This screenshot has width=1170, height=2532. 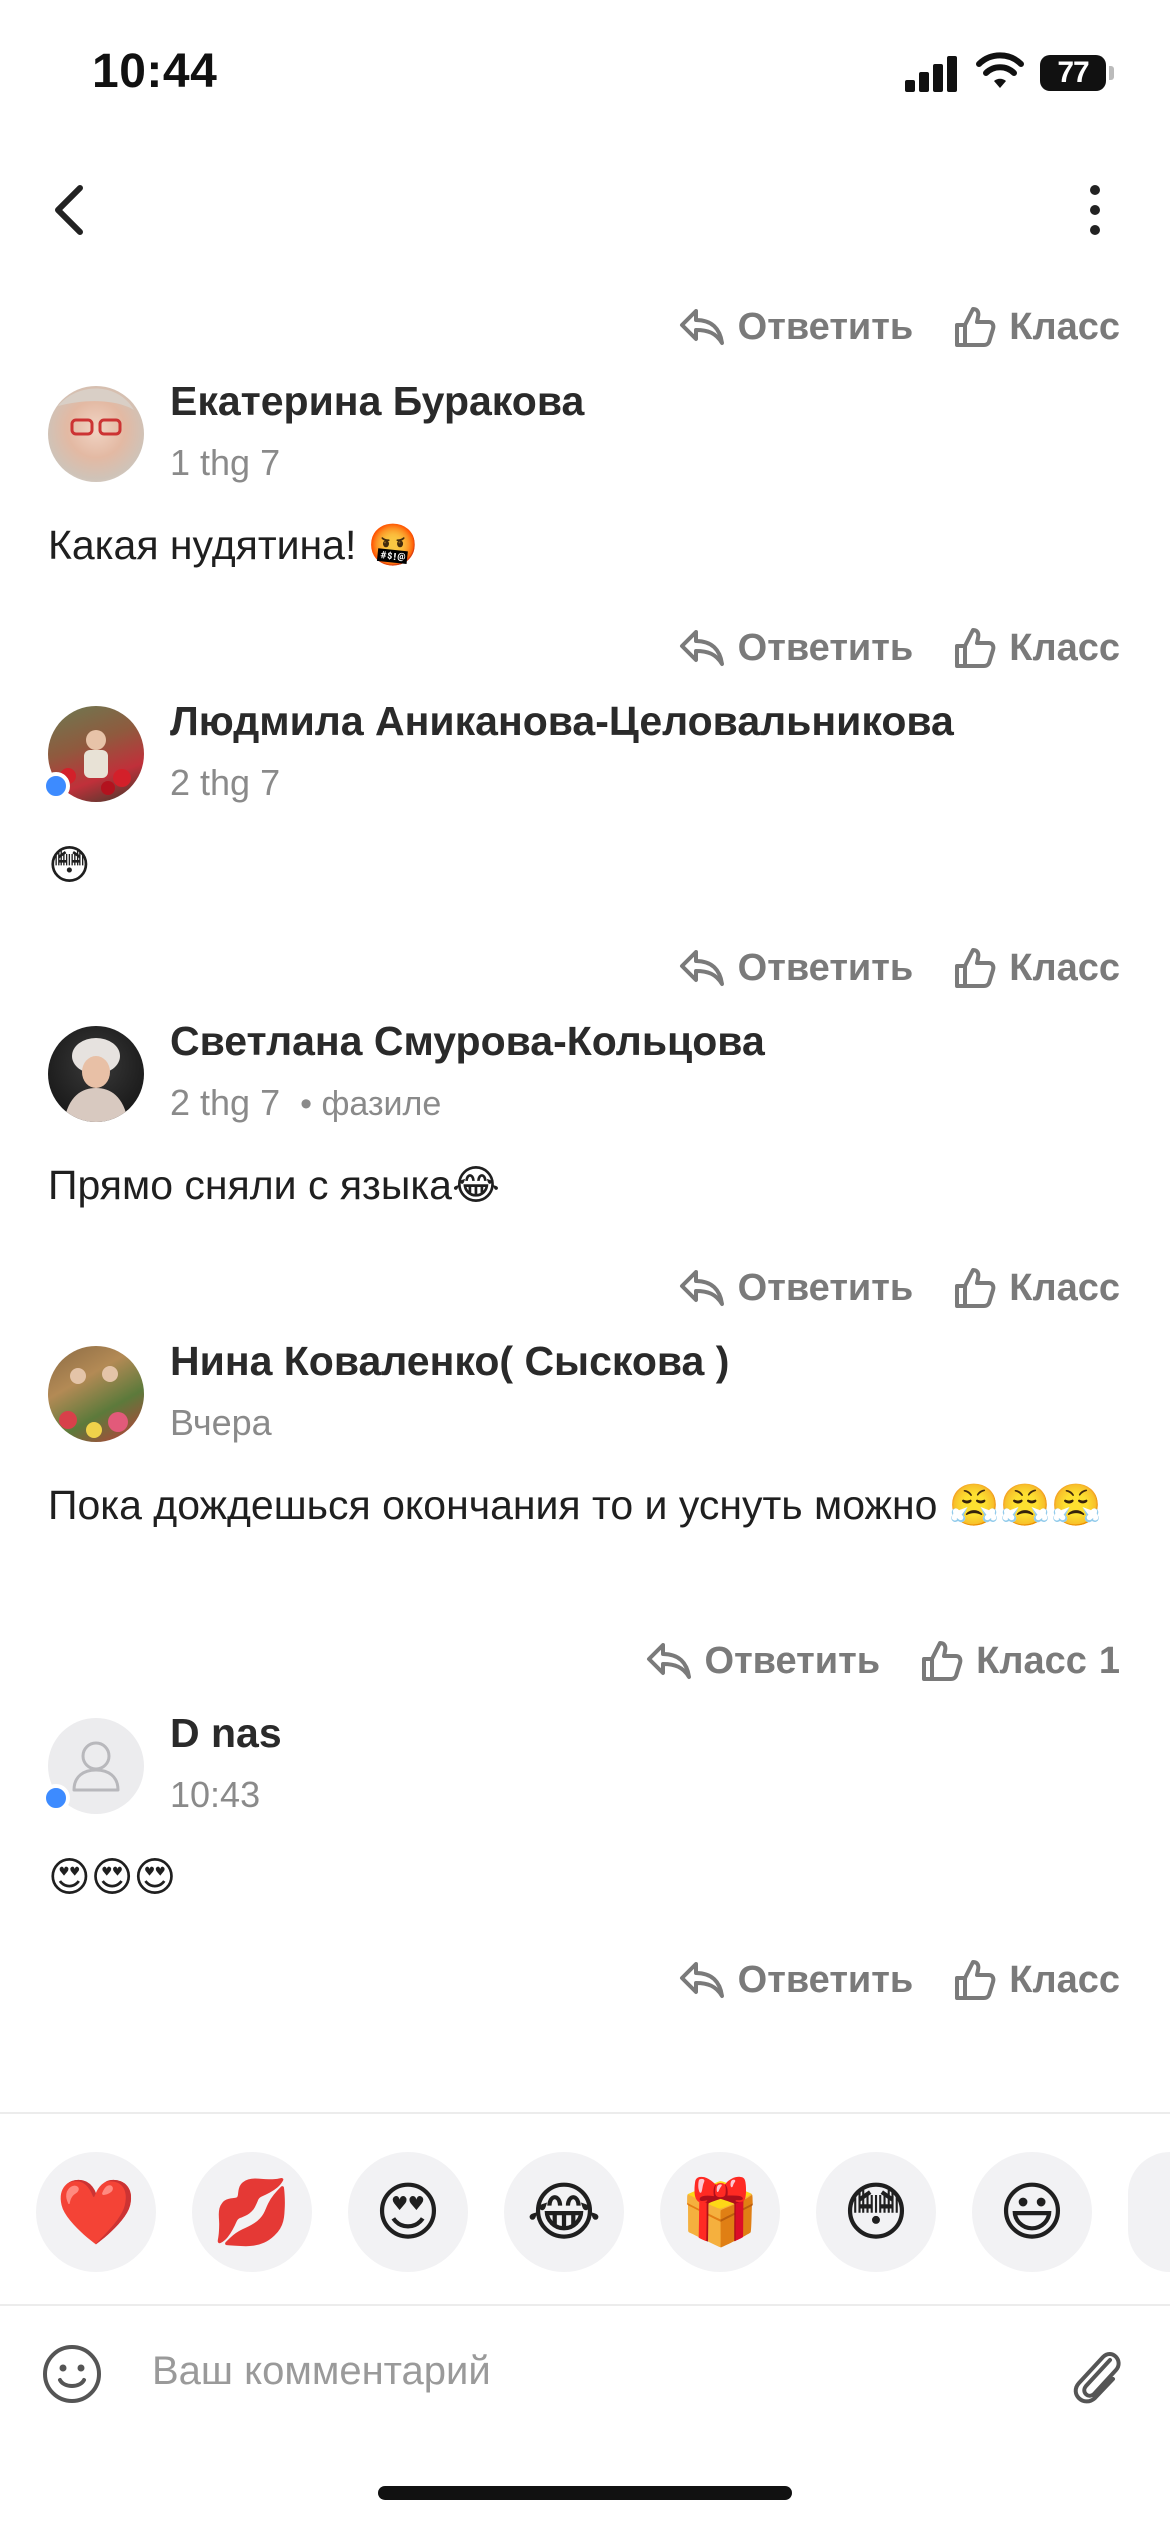 I want to click on comment-author: Светлана Смурова-Кольцова, so click(x=467, y=1041).